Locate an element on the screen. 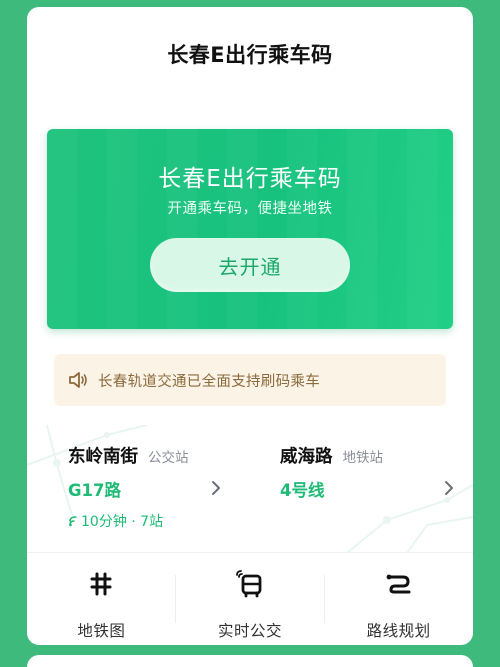 Image resolution: width=500 pixels, height=667 pixels. route-link: 4号线 is located at coordinates (302, 489).